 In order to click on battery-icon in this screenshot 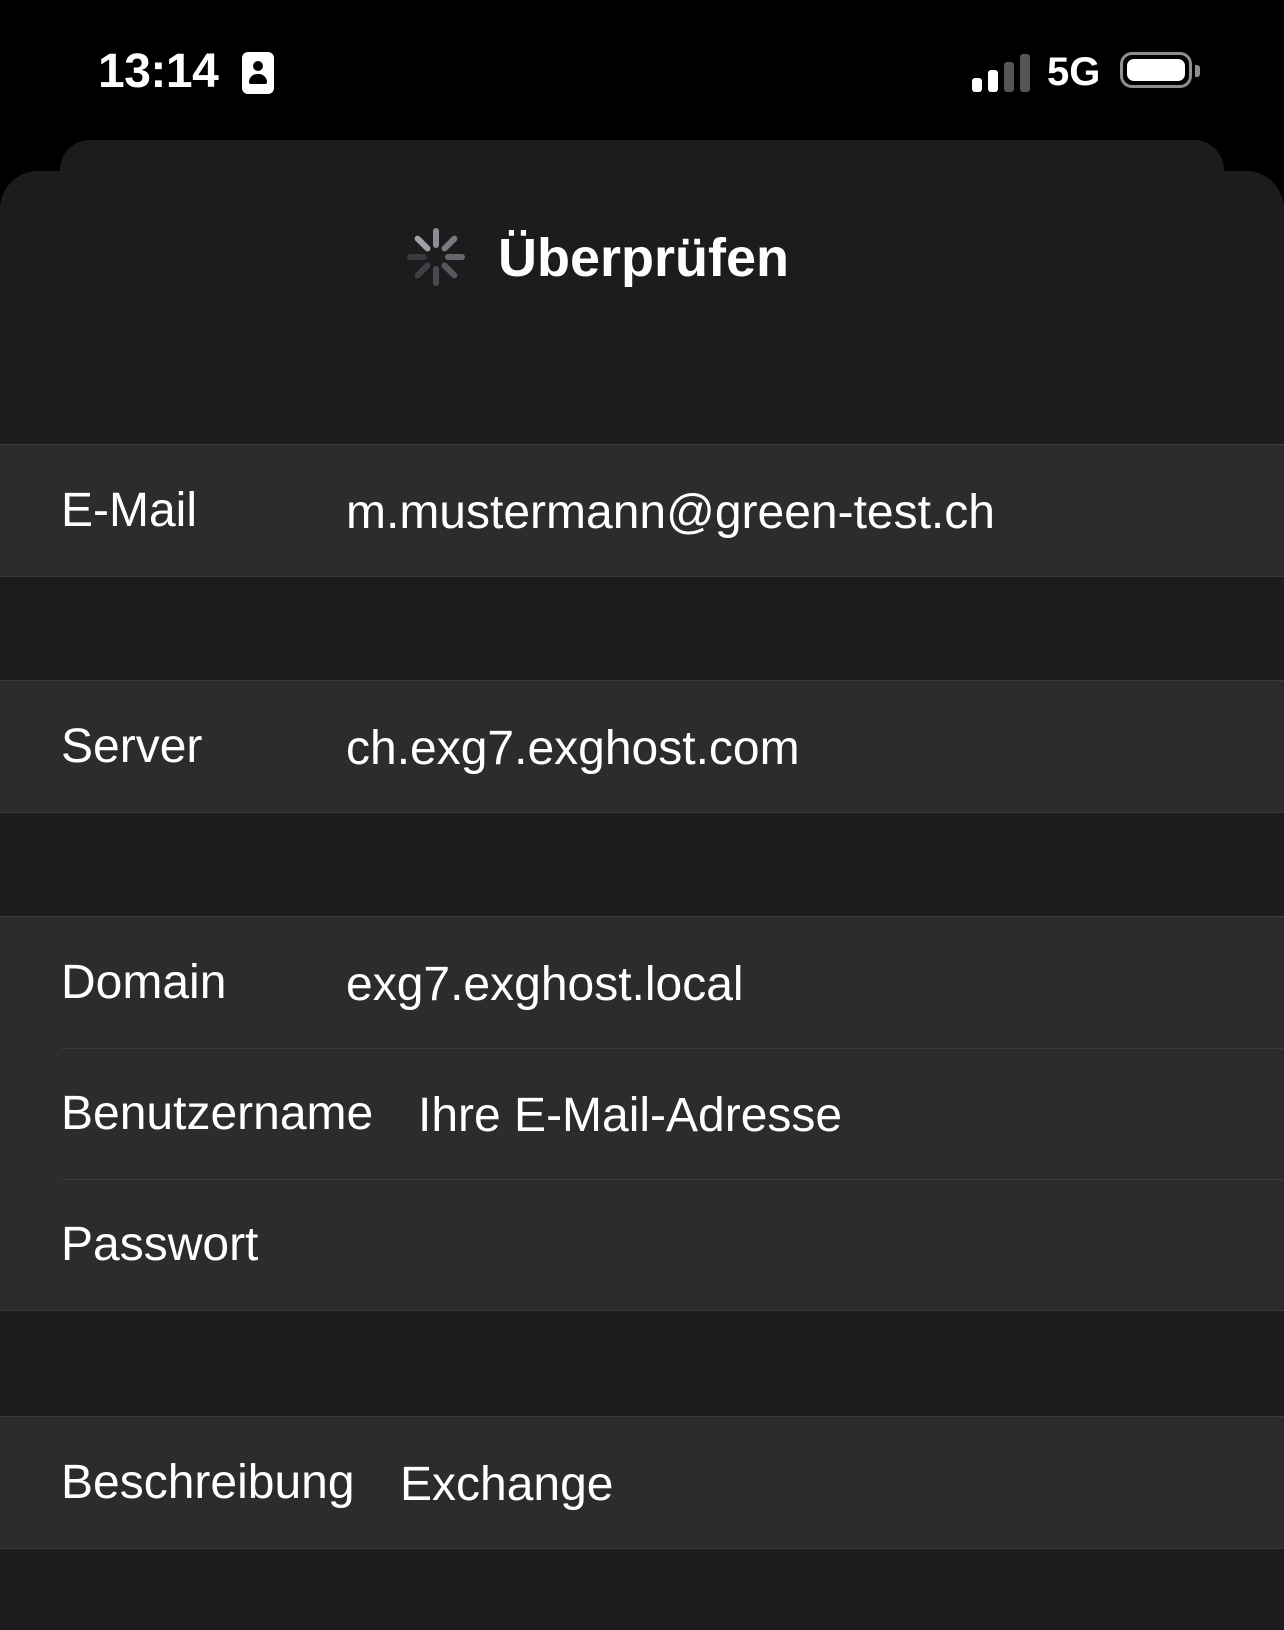, I will do `click(1160, 70)`.